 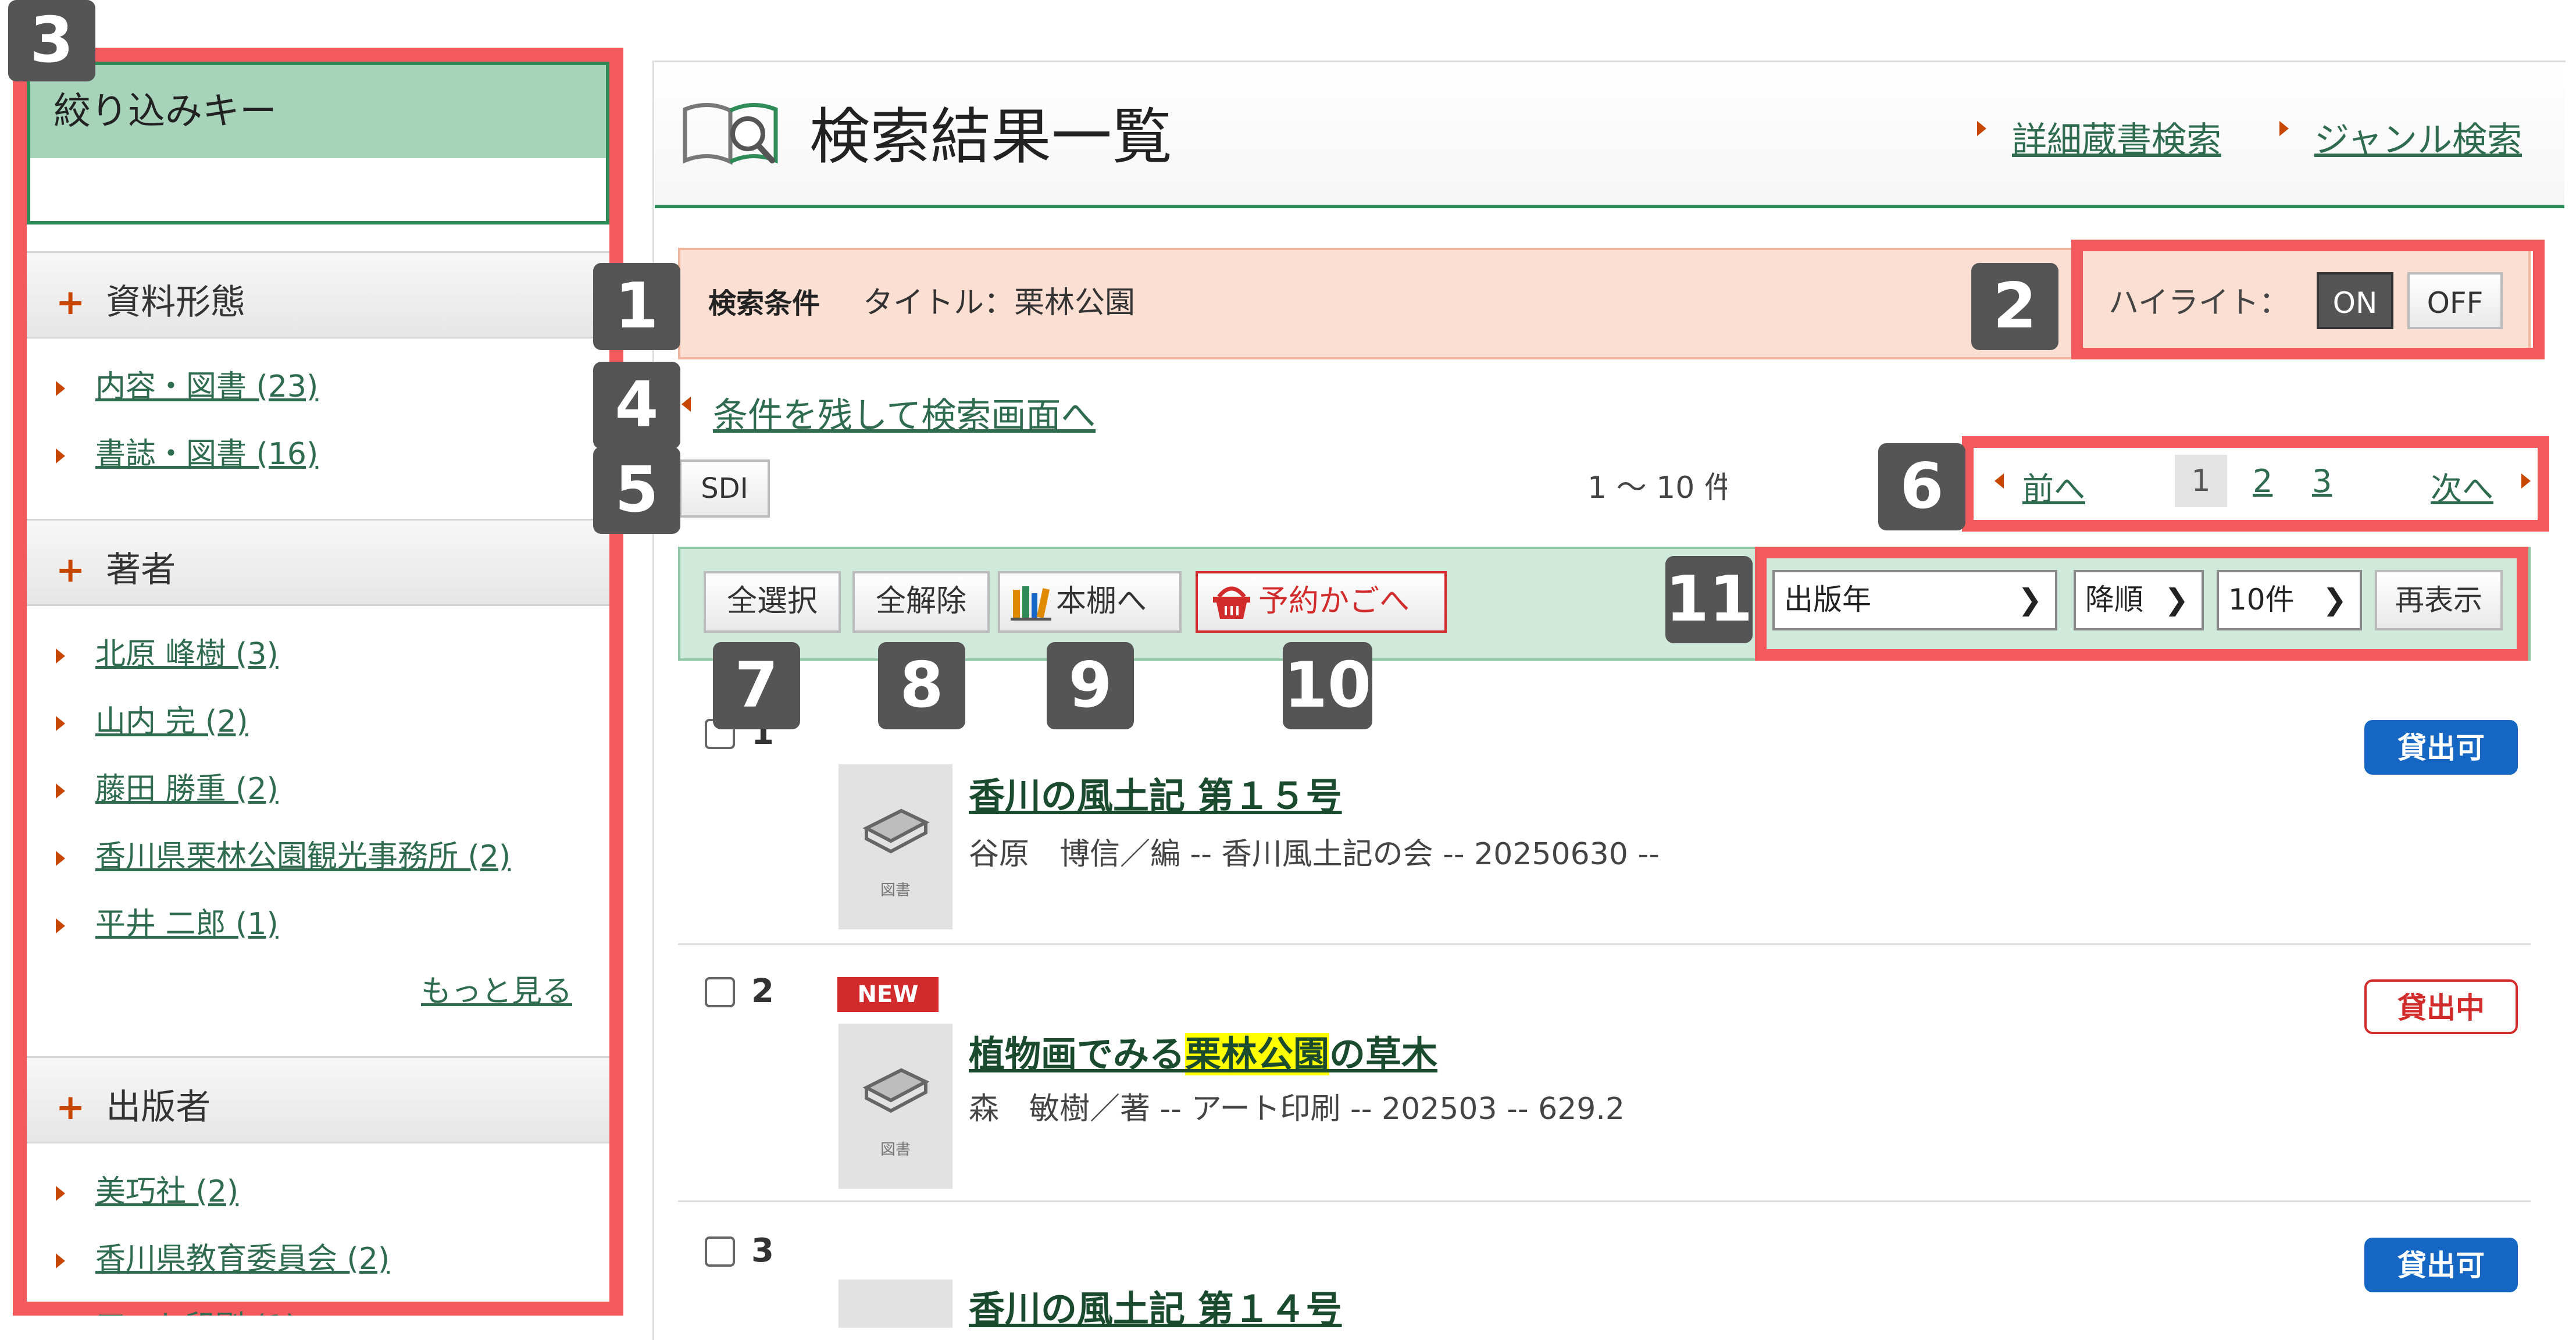 I want to click on facet-item: 美巧社 (2), so click(x=147, y=1188).